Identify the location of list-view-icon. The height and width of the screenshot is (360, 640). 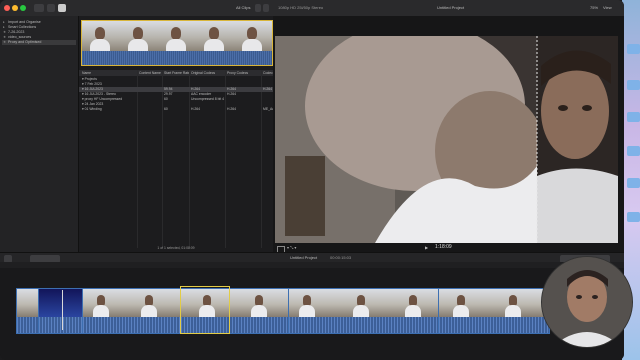
(266, 8).